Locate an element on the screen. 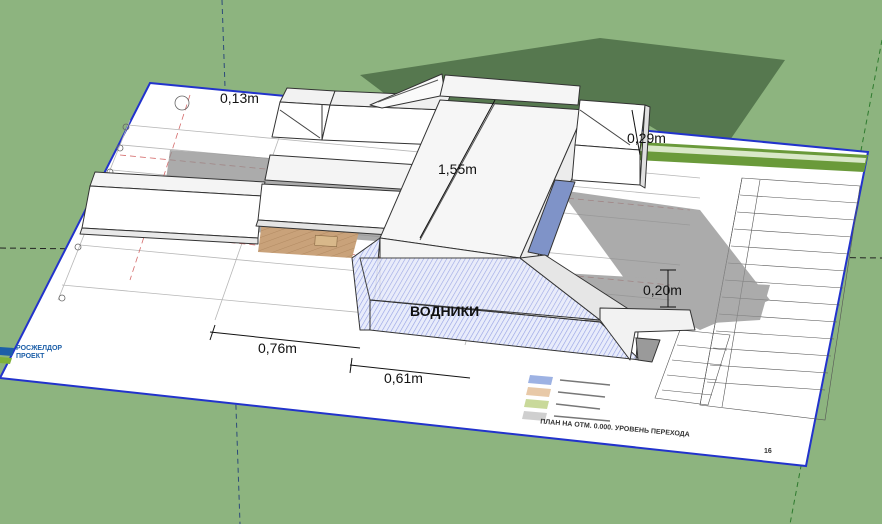 The height and width of the screenshot is (524, 882). logo-line-1: РОСЖЕЛДОР is located at coordinates (39, 348).